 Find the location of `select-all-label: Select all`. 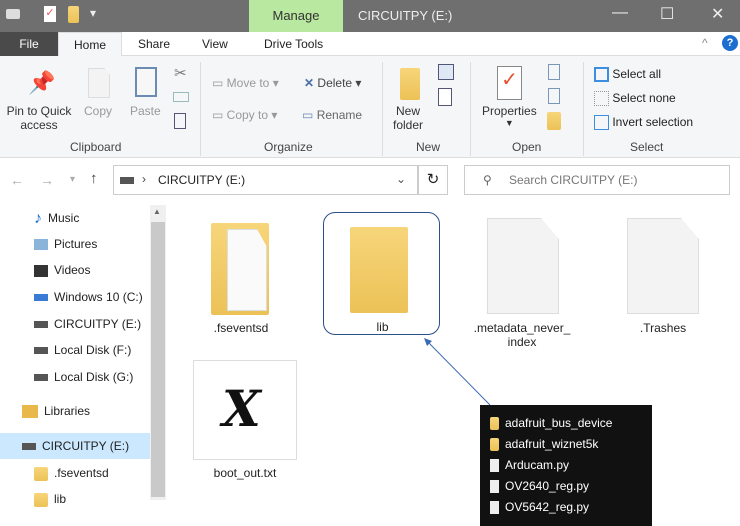

select-all-label: Select all is located at coordinates (637, 74).